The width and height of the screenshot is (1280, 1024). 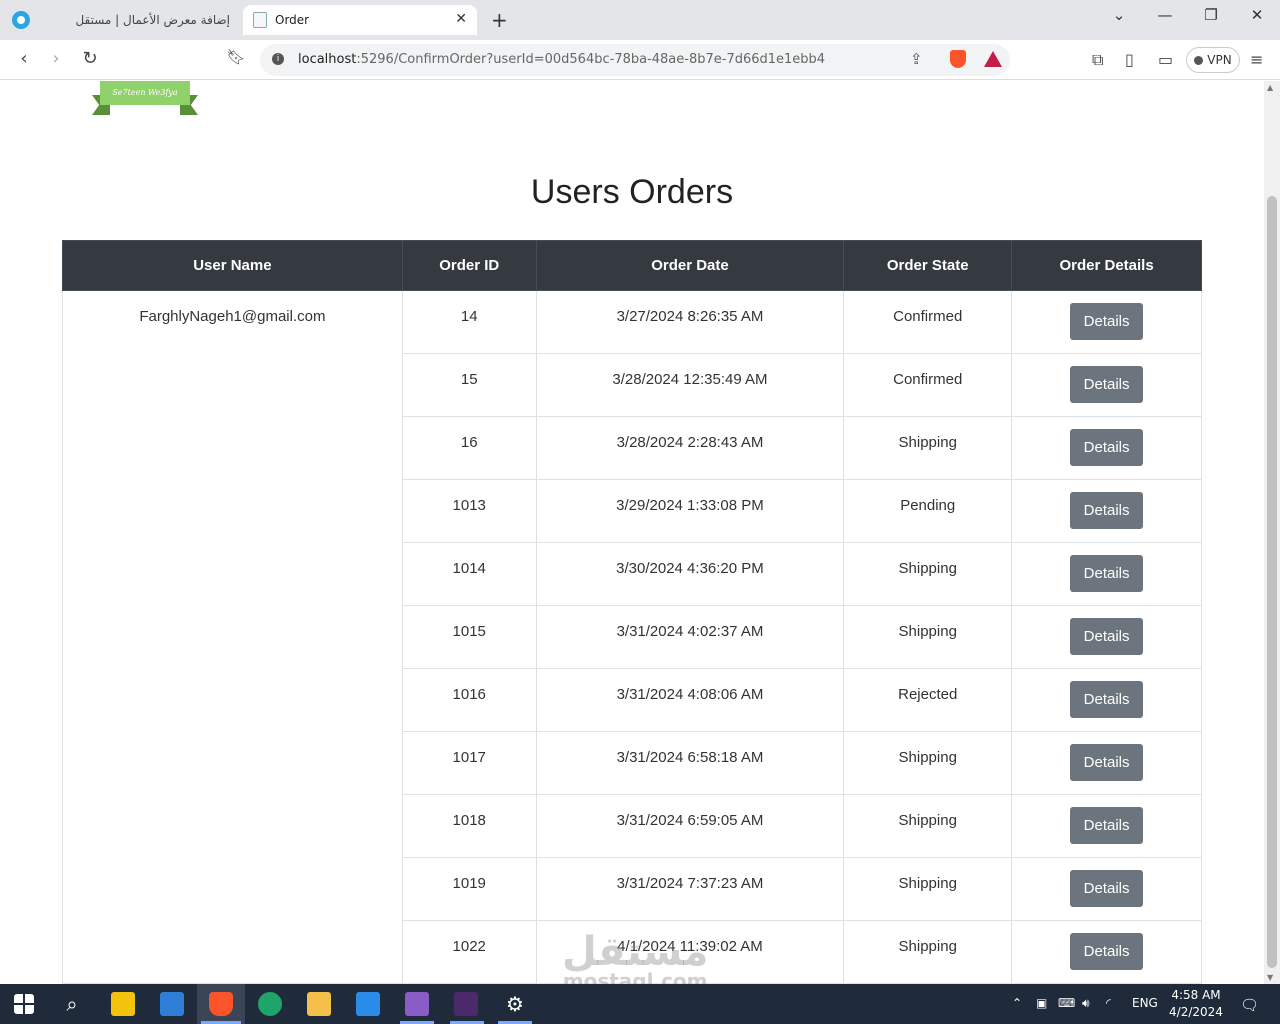 What do you see at coordinates (360, 20) in the screenshot?
I see `tab-order: Order ✕` at bounding box center [360, 20].